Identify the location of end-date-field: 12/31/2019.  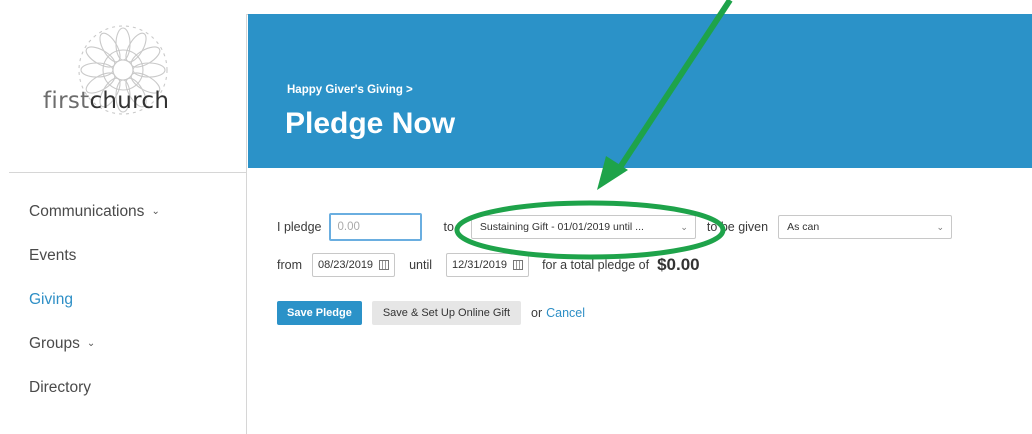
(488, 265).